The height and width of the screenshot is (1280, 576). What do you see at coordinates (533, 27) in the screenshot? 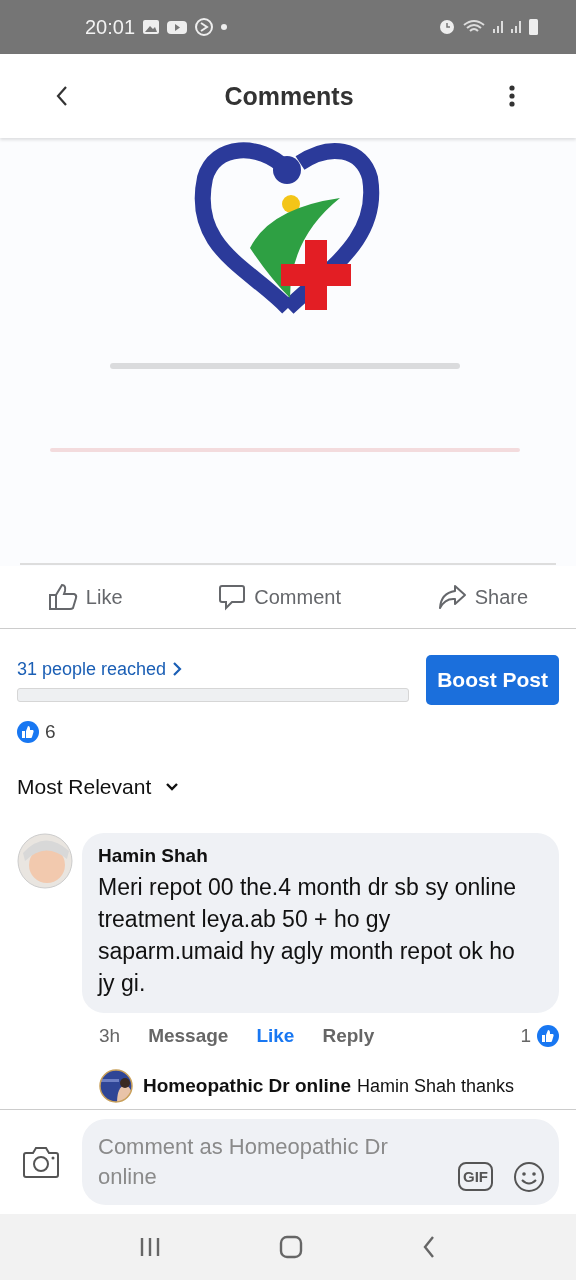
I see `battery-icon` at bounding box center [533, 27].